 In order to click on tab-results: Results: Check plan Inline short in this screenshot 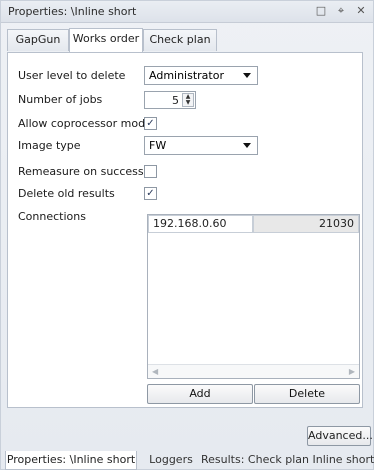, I will do `click(287, 460)`.